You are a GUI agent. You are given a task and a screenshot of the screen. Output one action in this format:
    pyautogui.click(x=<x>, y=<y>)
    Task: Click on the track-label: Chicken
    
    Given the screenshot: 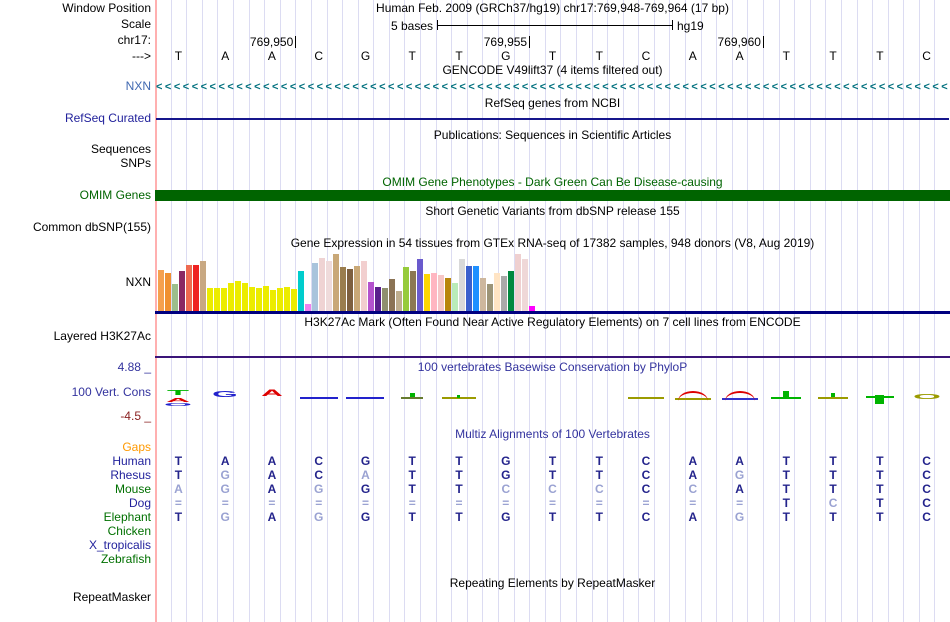 What is the action you would take?
    pyautogui.click(x=77, y=531)
    